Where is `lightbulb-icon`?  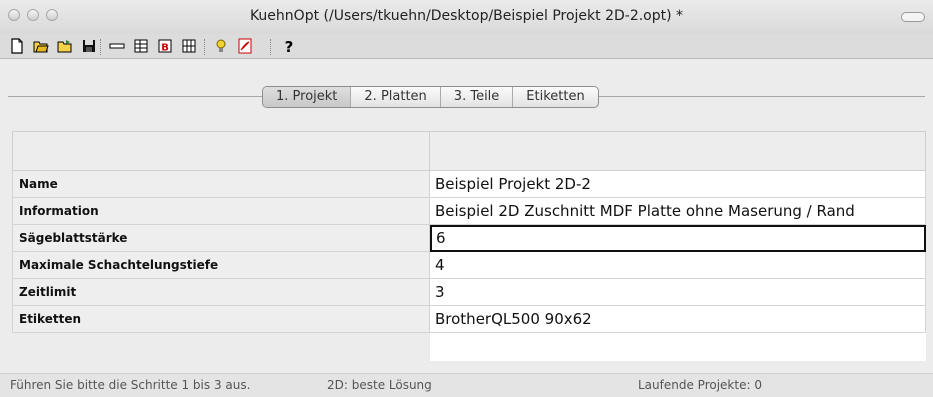
lightbulb-icon is located at coordinates (221, 46).